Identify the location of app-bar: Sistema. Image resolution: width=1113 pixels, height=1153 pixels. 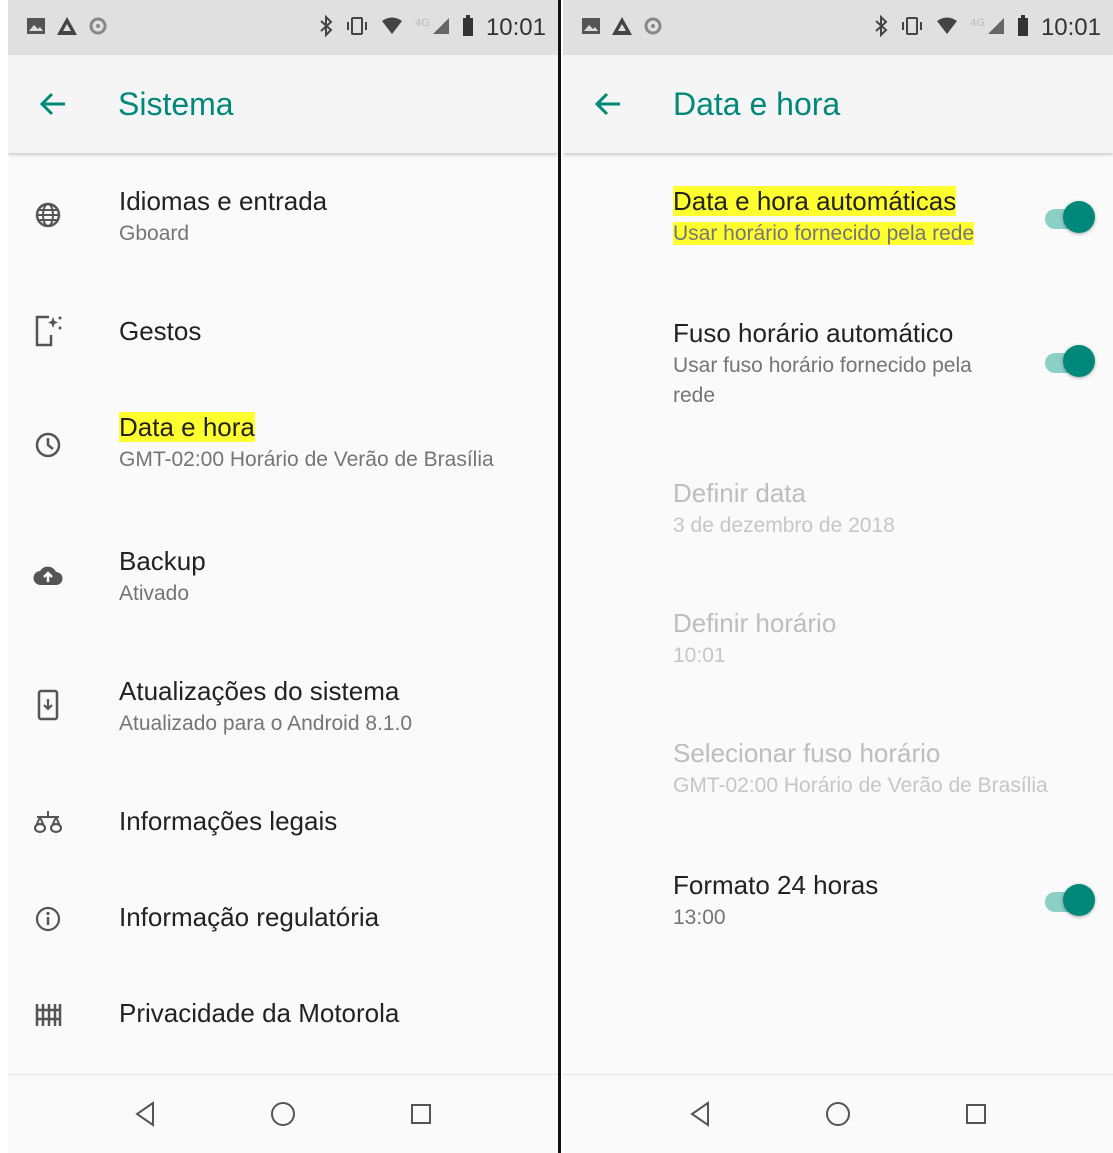
(283, 104).